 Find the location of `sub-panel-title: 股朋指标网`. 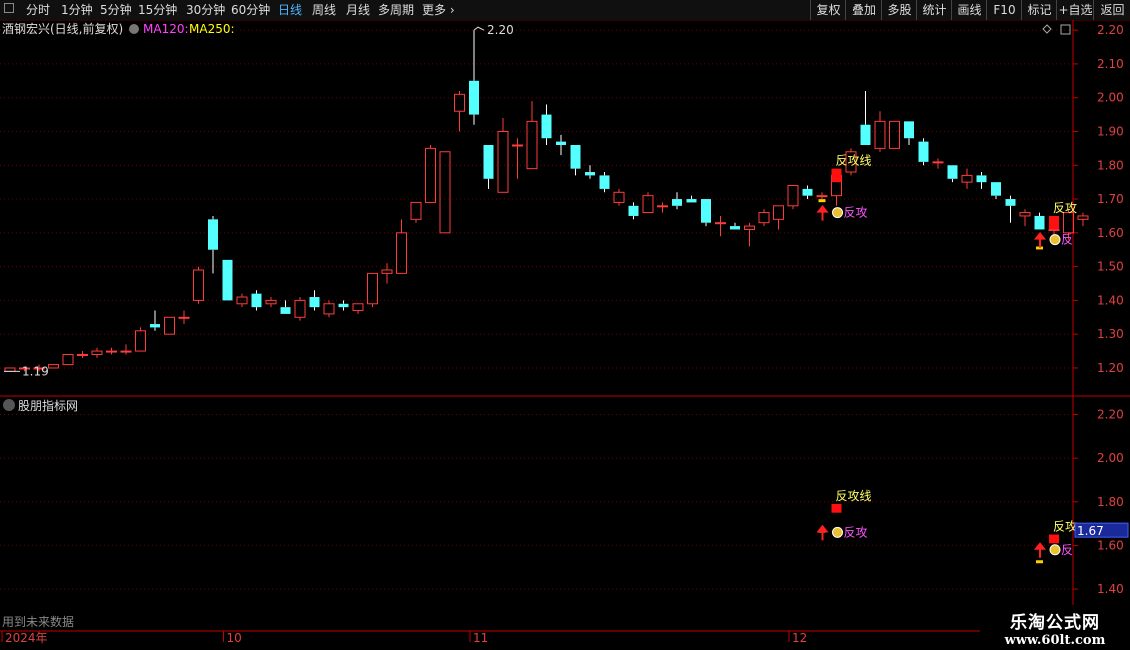

sub-panel-title: 股朋指标网 is located at coordinates (48, 405).